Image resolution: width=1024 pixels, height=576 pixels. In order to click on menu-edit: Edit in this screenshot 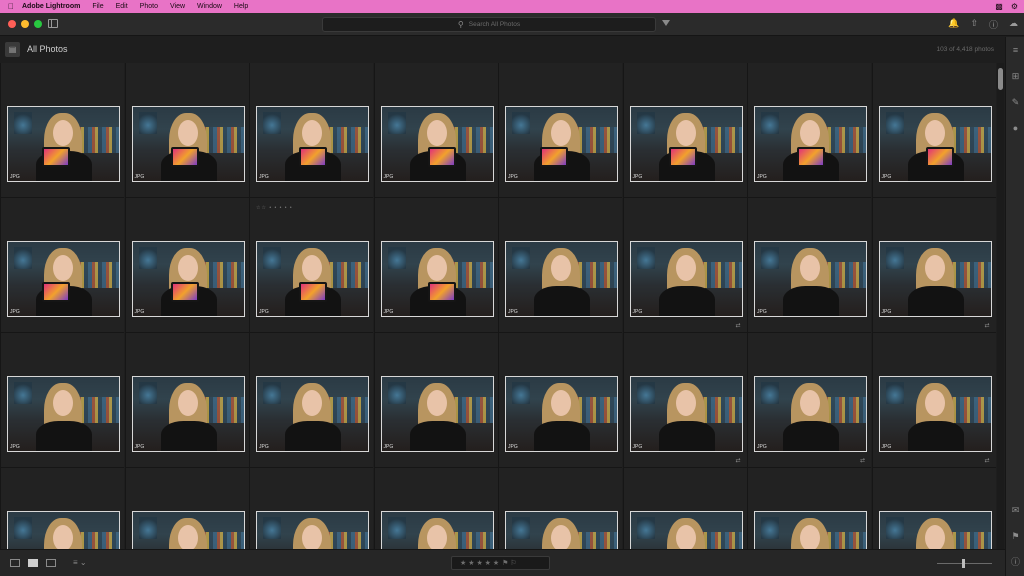, I will do `click(122, 6)`.